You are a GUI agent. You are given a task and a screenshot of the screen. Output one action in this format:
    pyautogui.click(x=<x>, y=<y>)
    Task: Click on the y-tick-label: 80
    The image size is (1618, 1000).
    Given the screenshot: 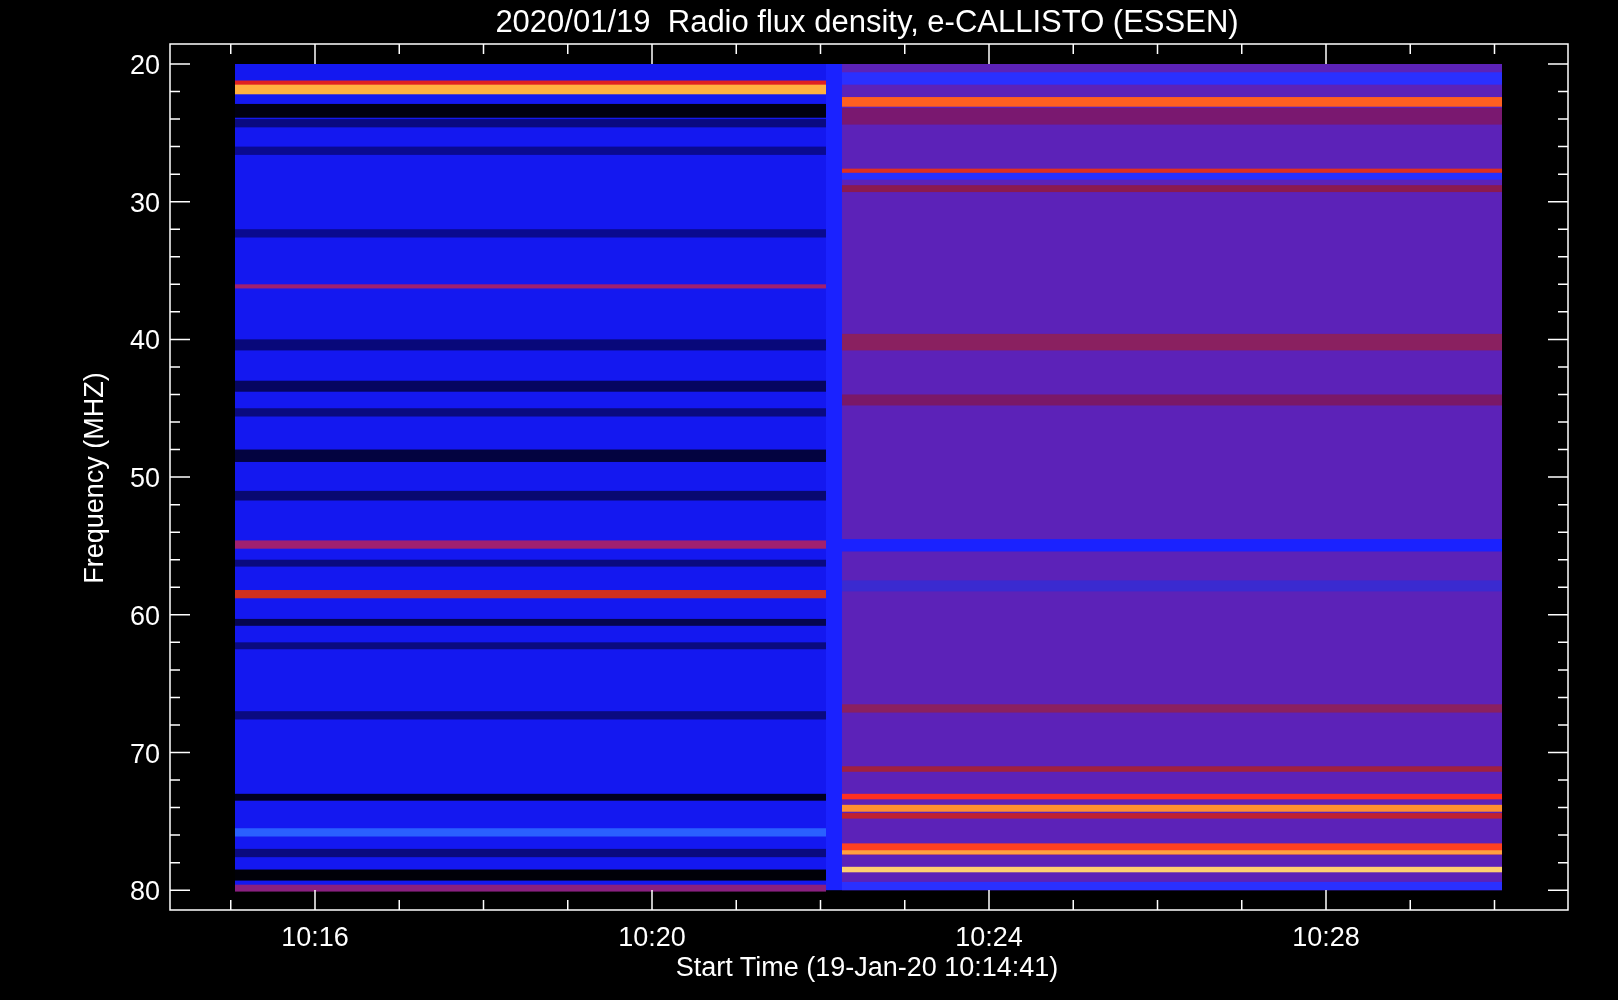 What is the action you would take?
    pyautogui.click(x=144, y=891)
    